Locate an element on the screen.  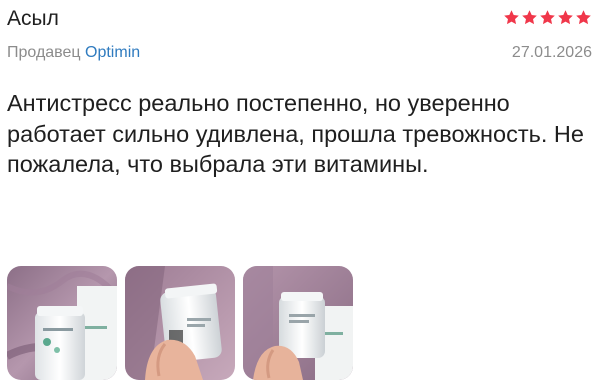
seller-link: Optimin is located at coordinates (112, 52).